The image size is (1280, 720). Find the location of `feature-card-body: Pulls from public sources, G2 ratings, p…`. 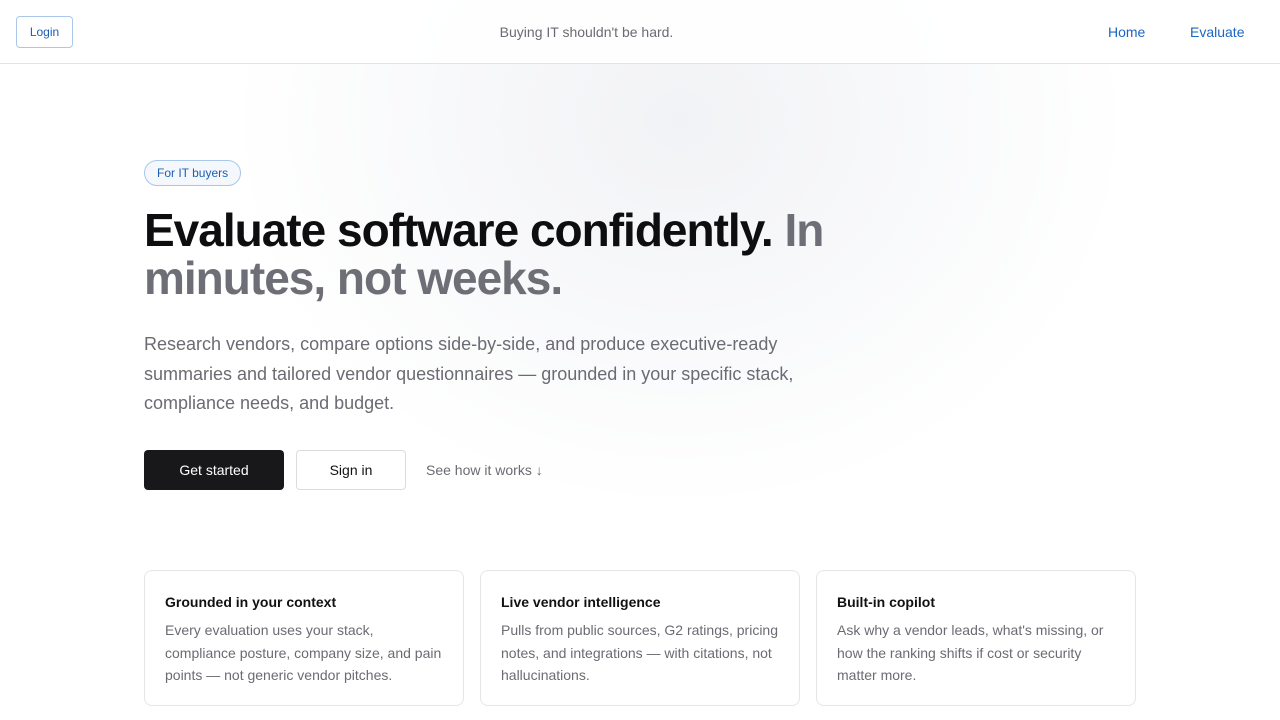

feature-card-body: Pulls from public sources, G2 ratings, p… is located at coordinates (639, 652).